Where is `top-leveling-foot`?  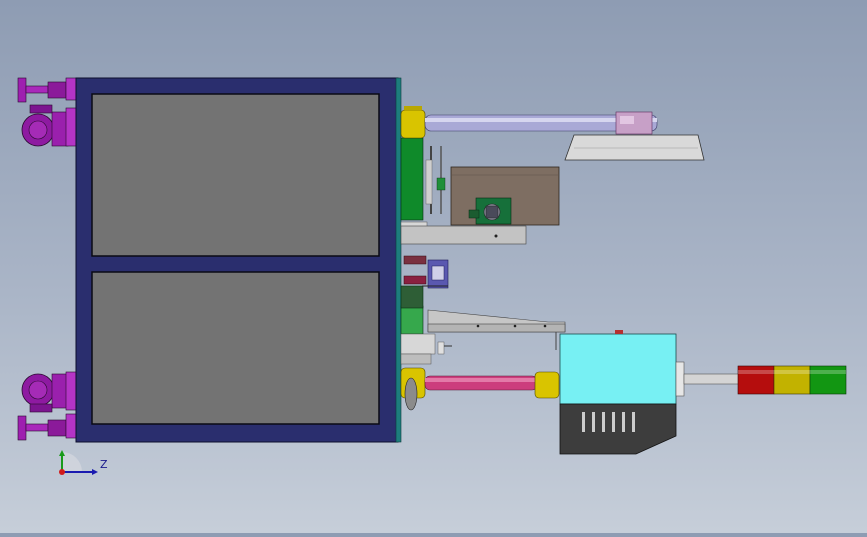 top-leveling-foot is located at coordinates (48, 90).